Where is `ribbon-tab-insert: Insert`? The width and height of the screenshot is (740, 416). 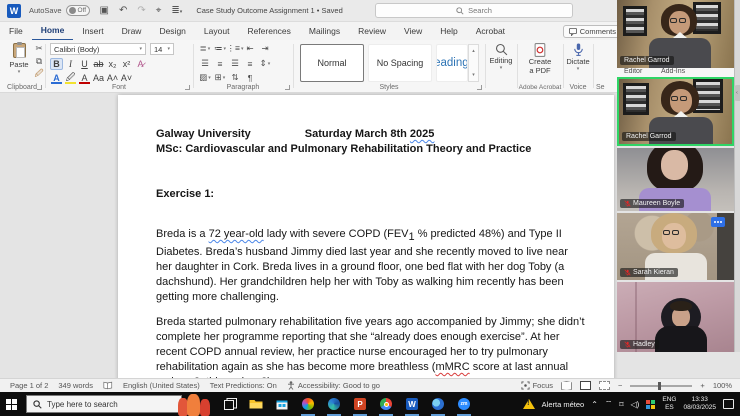
ribbon-tab-insert: Insert is located at coordinates (92, 31).